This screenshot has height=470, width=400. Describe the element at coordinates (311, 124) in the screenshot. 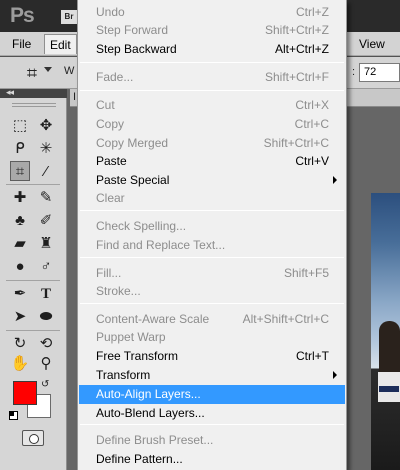

I see `menu-item-shortcut: Ctrl+C` at that location.